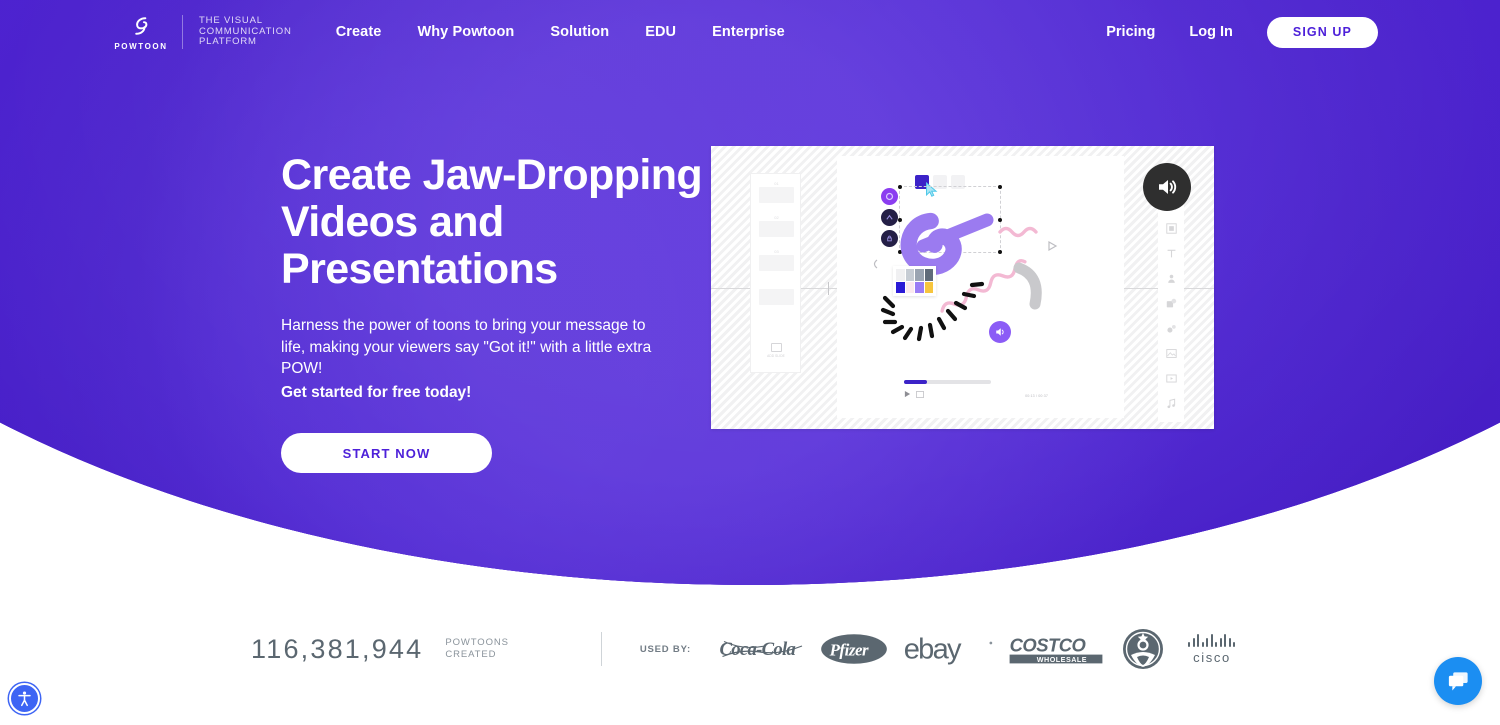 The height and width of the screenshot is (725, 1500). Describe the element at coordinates (915, 382) in the screenshot. I see `playback-progress-fill` at that location.